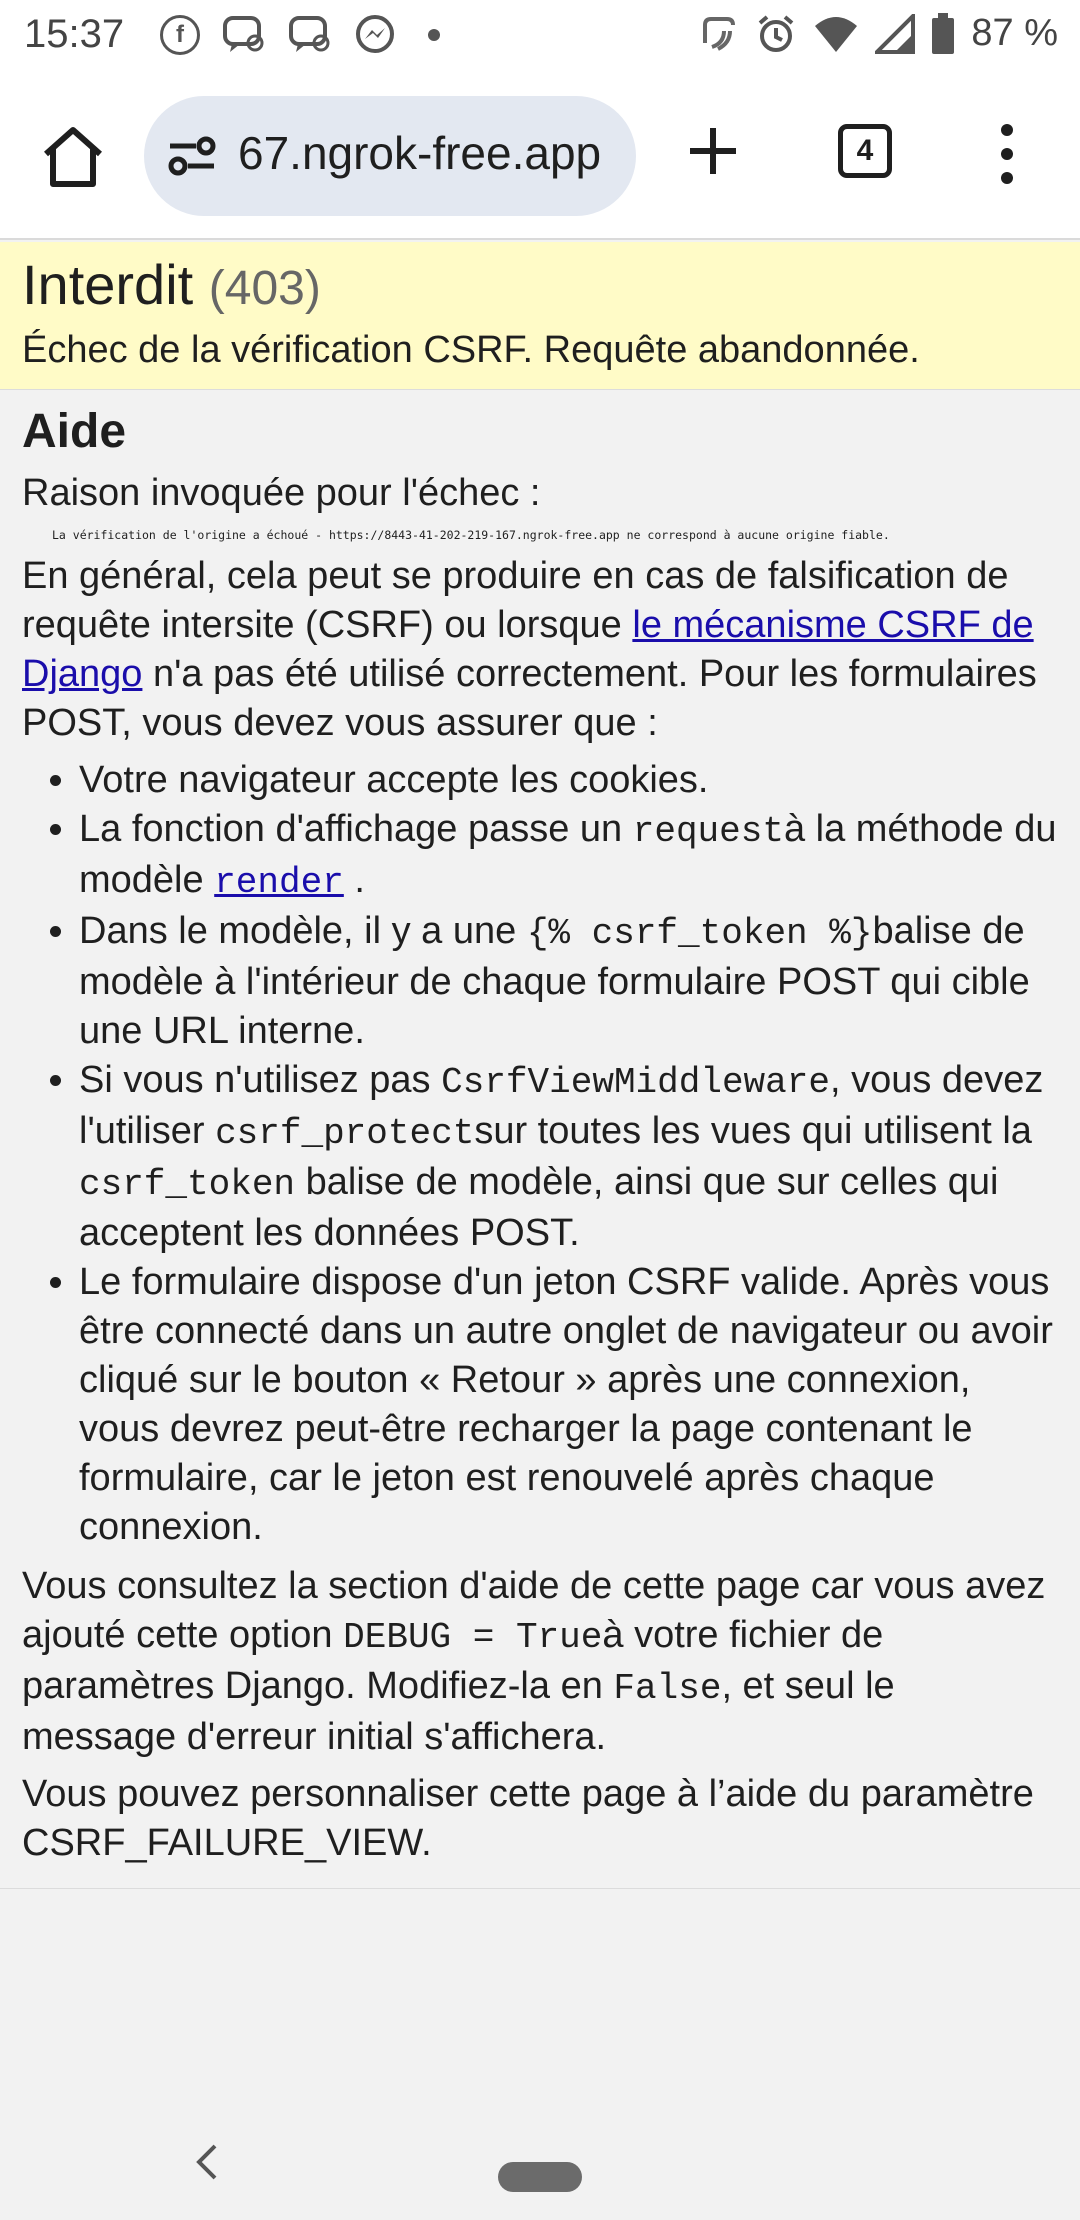  What do you see at coordinates (375, 34) in the screenshot?
I see `messenger-icon` at bounding box center [375, 34].